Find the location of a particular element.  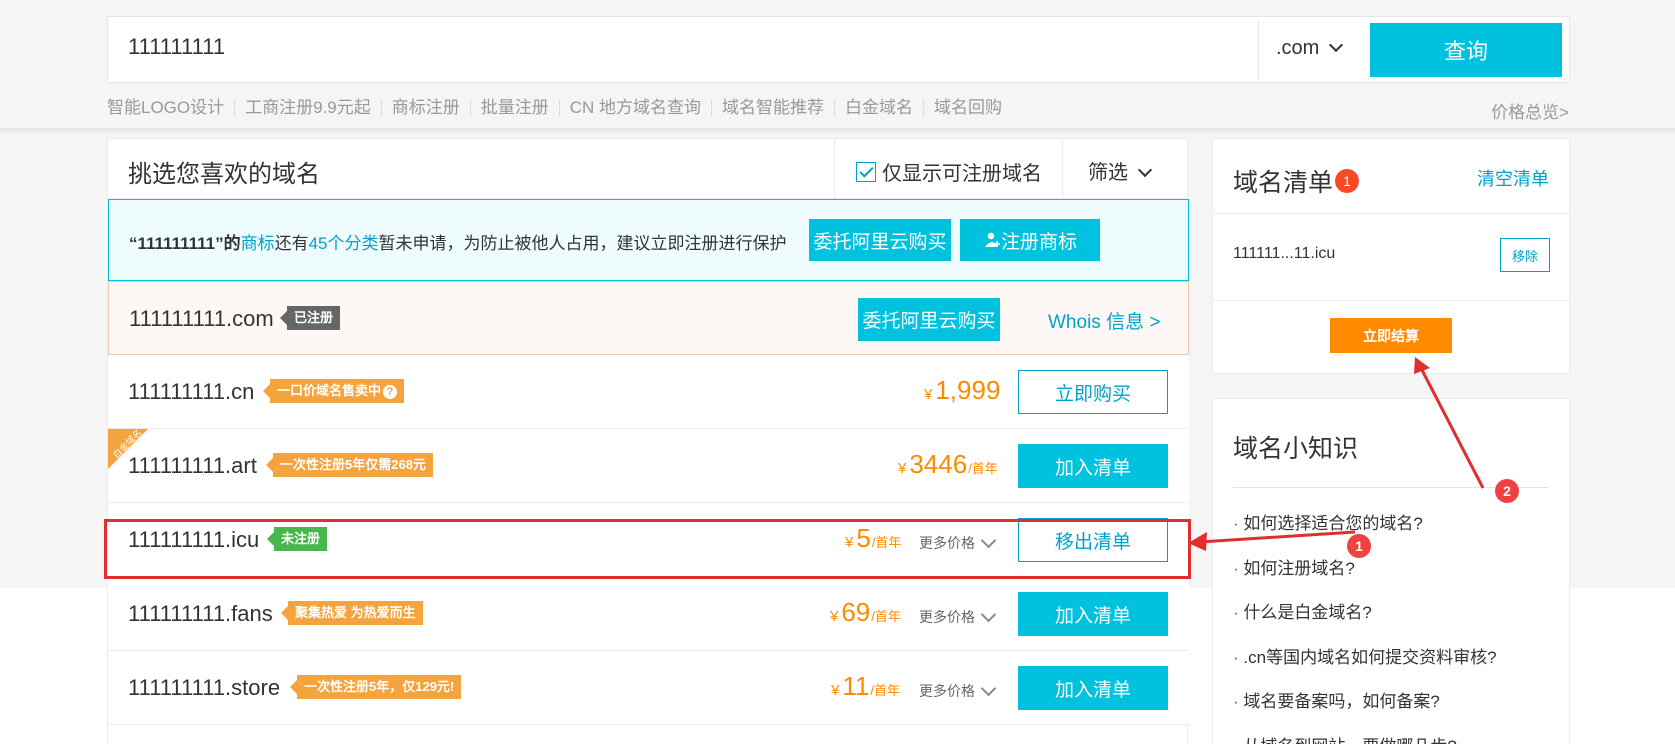

annotation-highlight-box is located at coordinates (647, 549).